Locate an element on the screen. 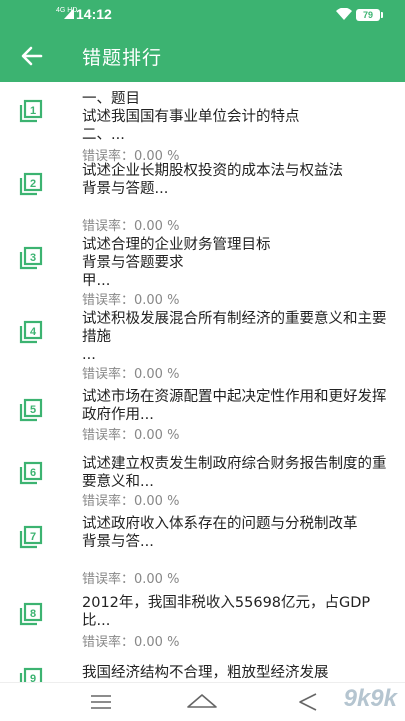 Image resolution: width=405 pixels, height=721 pixels. question-number: 3 is located at coordinates (33, 258).